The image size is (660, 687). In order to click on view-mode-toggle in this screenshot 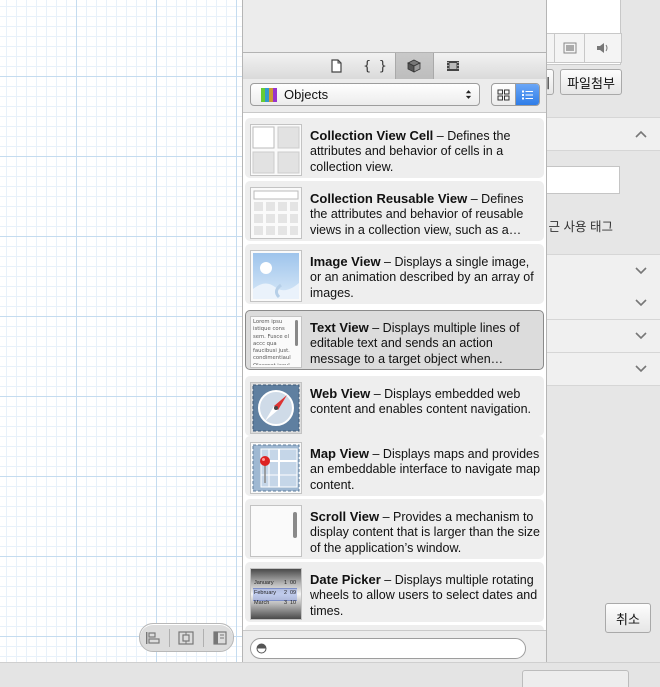, I will do `click(515, 94)`.